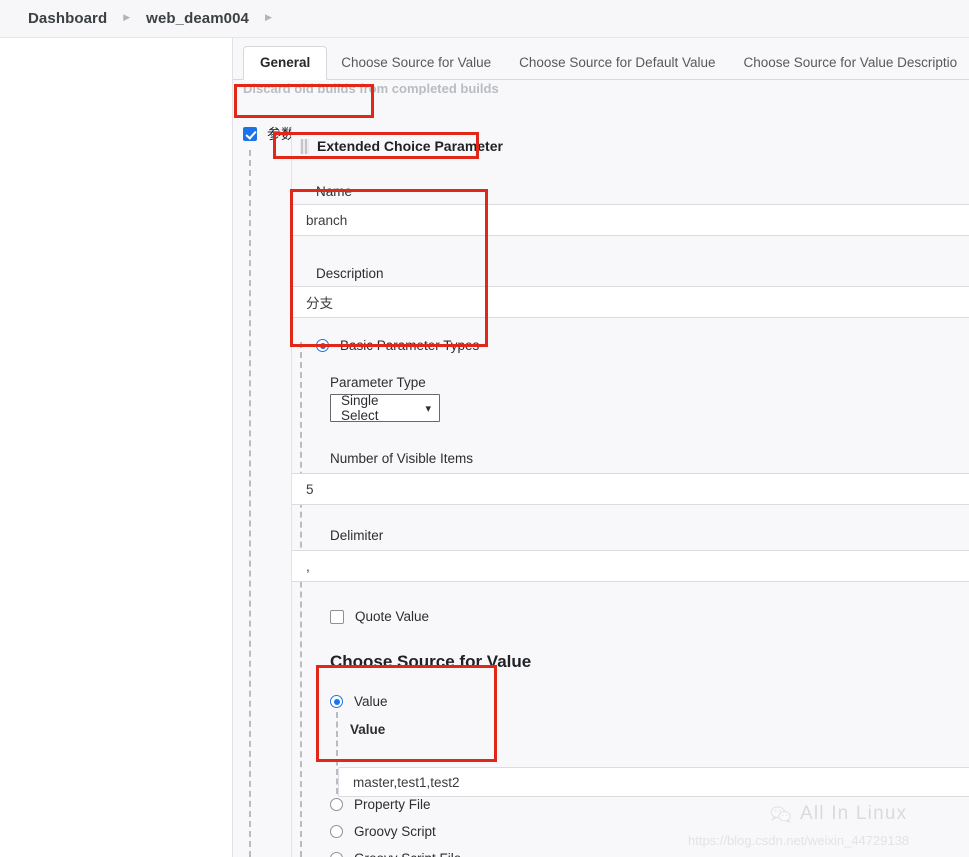 This screenshot has height=857, width=969. Describe the element at coordinates (334, 191) in the screenshot. I see `name-label: Name` at that location.